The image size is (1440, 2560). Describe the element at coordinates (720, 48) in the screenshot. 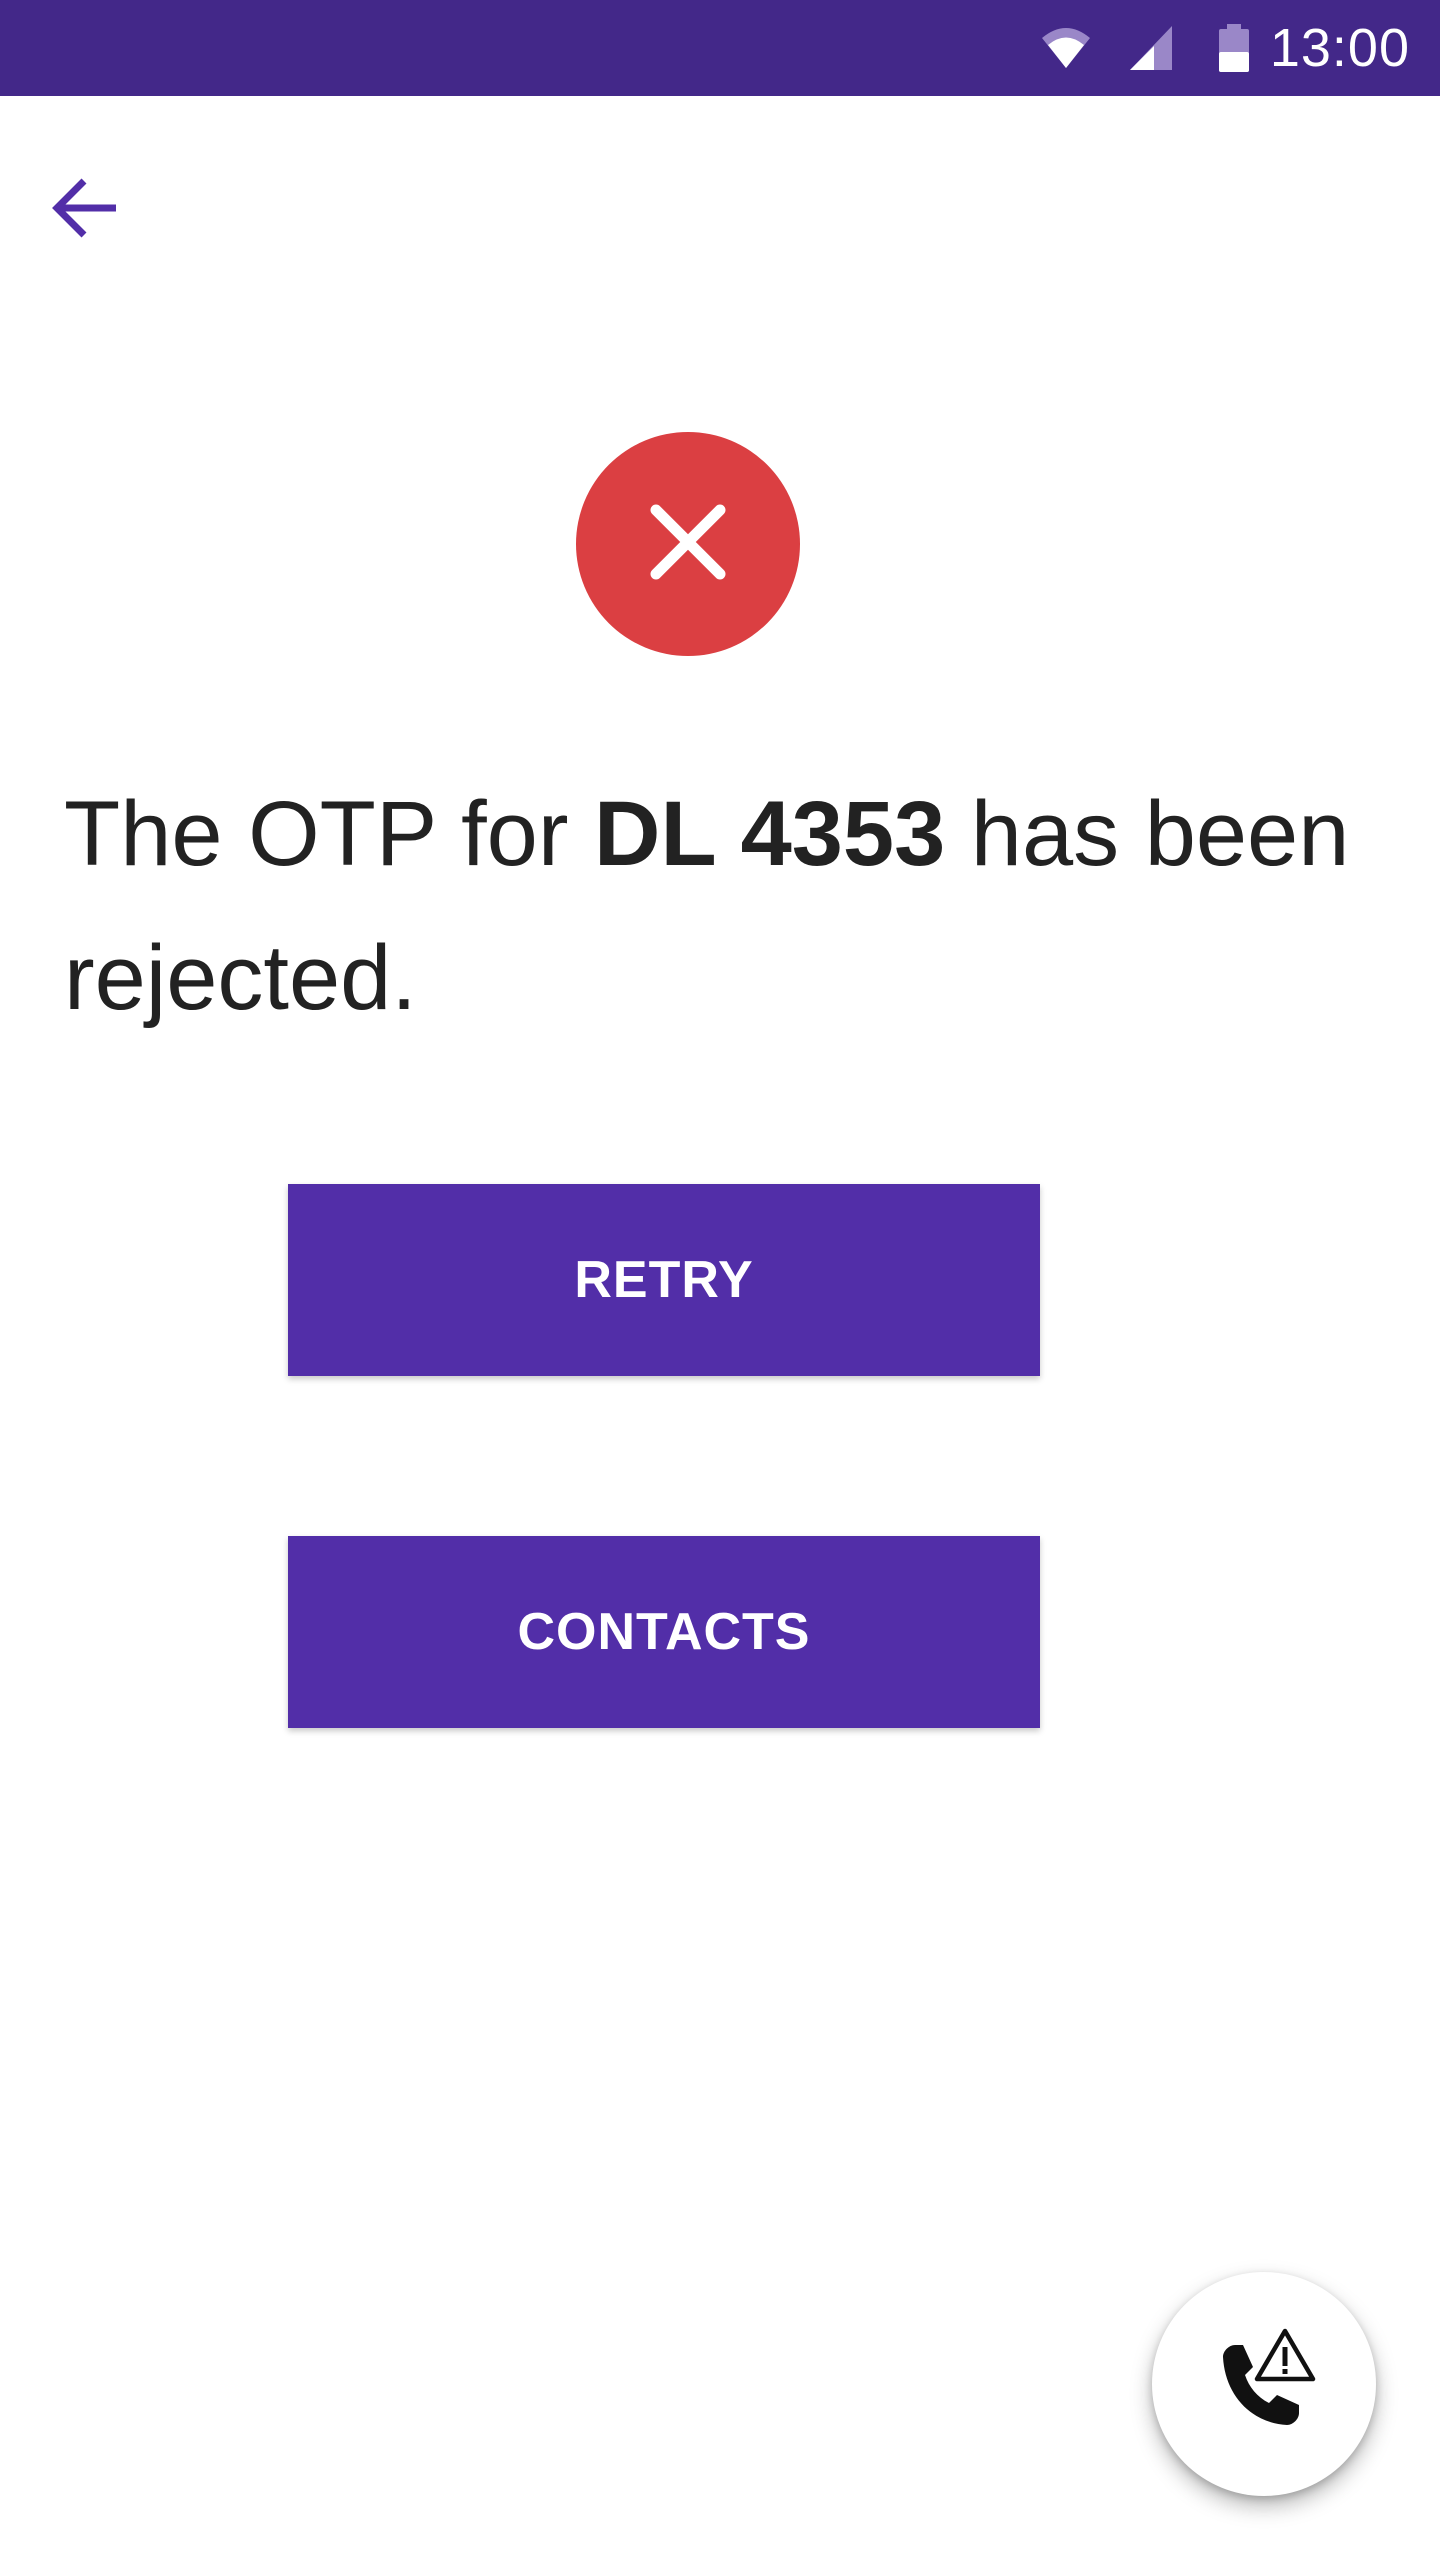

I see `status-bar: 13:00` at that location.